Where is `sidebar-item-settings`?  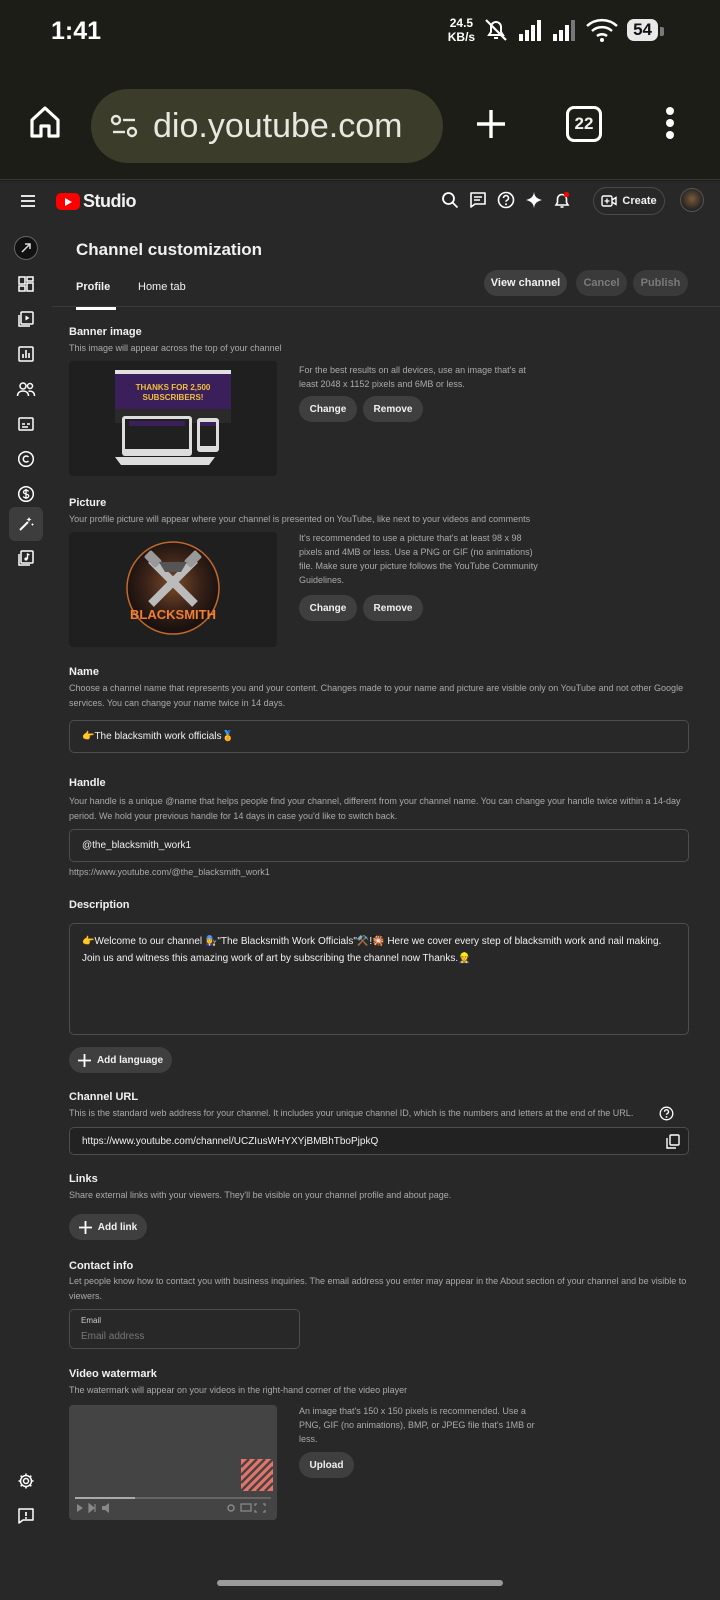
sidebar-item-settings is located at coordinates (26, 1481).